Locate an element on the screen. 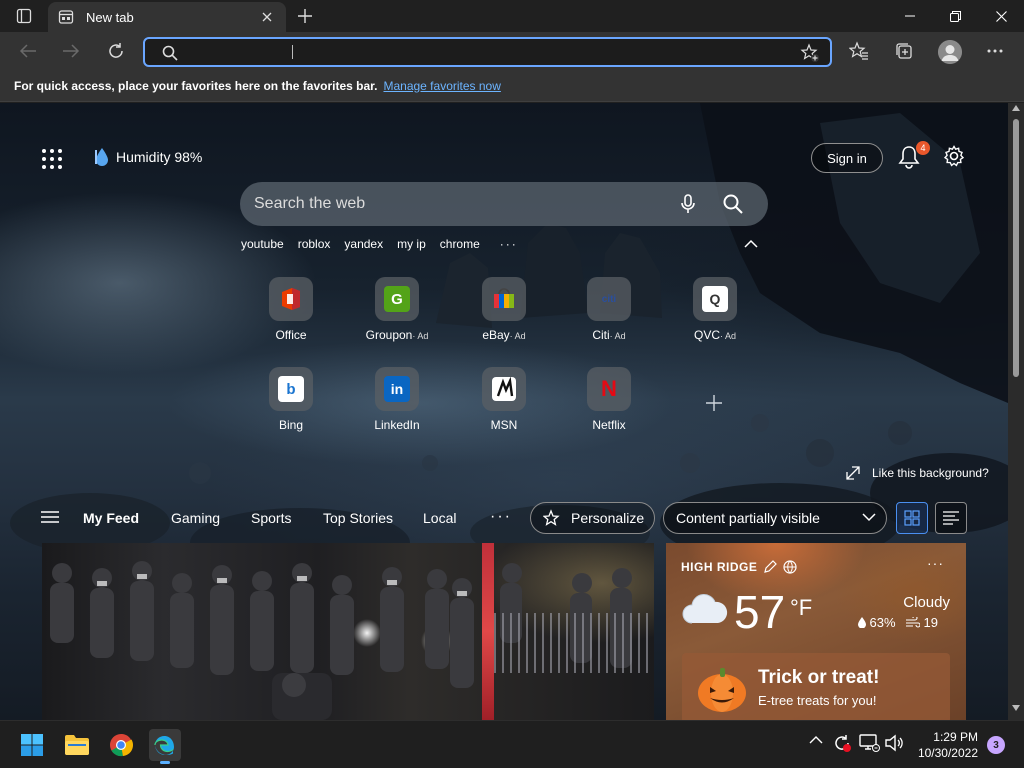  cloud-icon is located at coordinates (705, 609).